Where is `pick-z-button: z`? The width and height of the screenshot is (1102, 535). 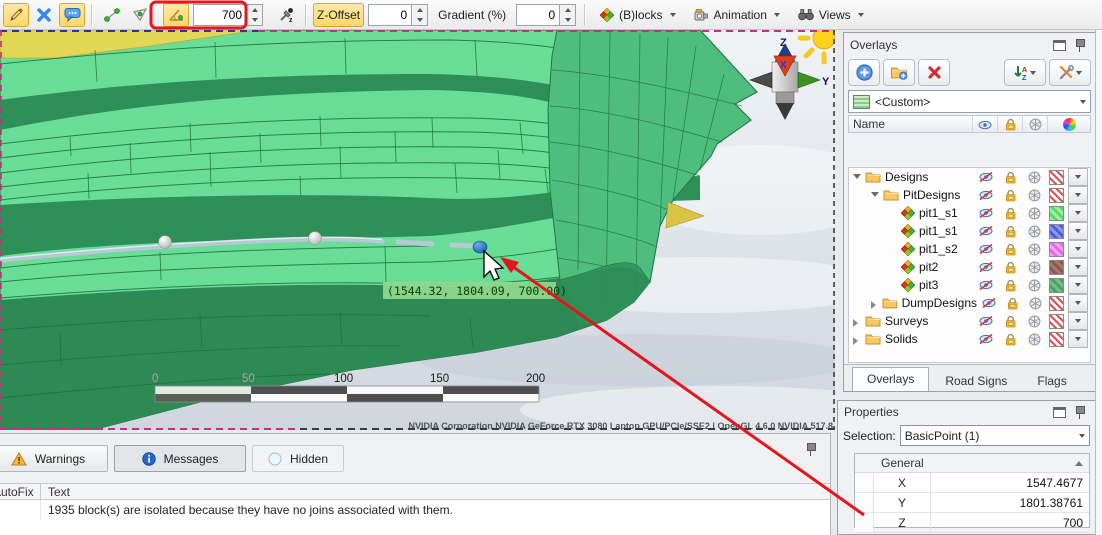 pick-z-button: z is located at coordinates (286, 15).